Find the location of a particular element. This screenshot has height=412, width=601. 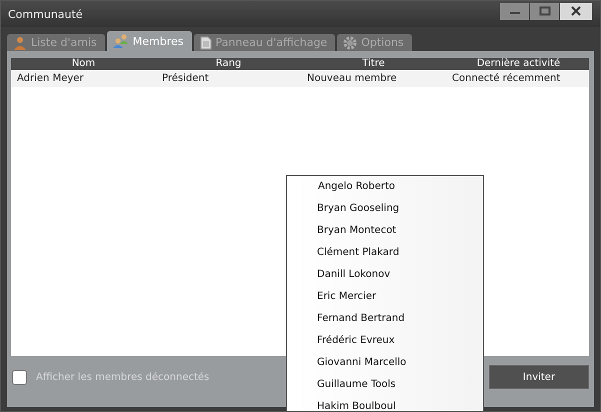

list-item: Frédéric Evreux is located at coordinates (385, 342).